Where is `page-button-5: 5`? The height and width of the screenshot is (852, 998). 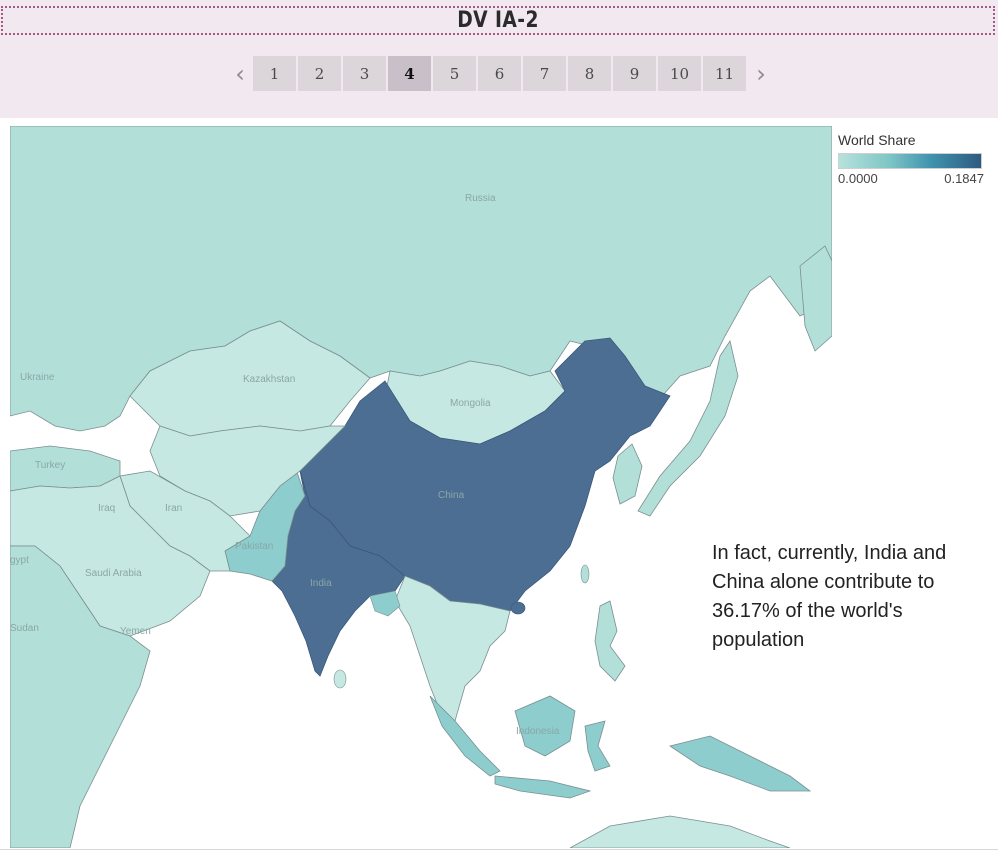
page-button-5: 5 is located at coordinates (454, 73).